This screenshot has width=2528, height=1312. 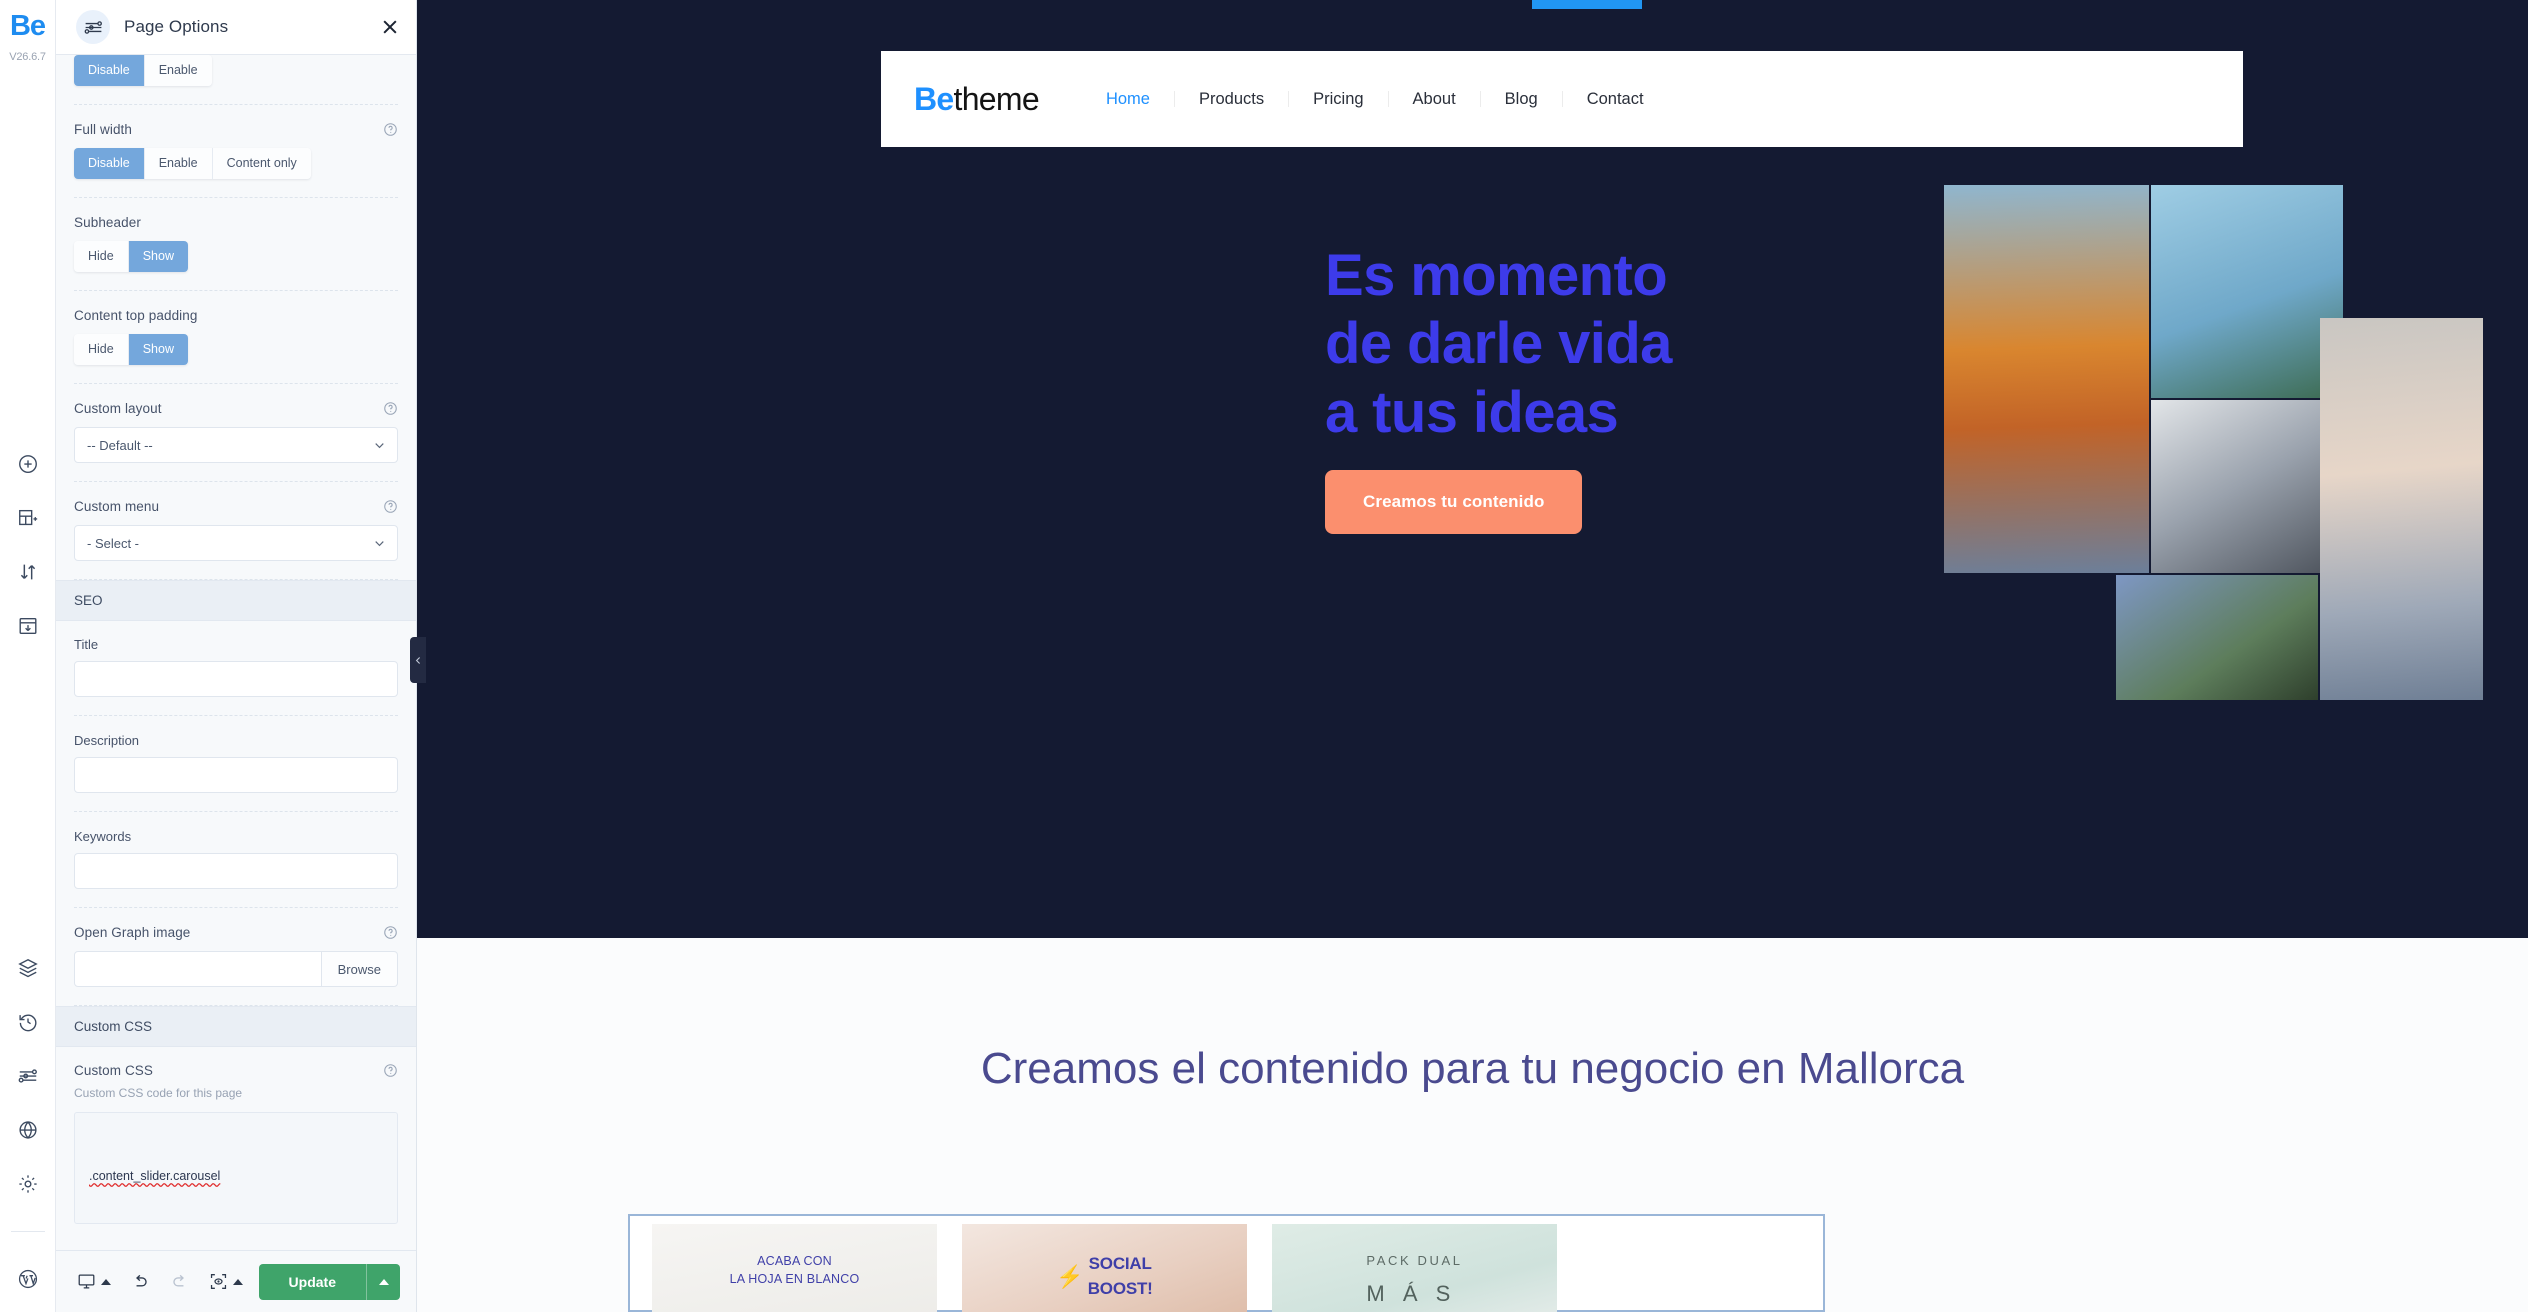 I want to click on card-line-1: PACK DUAL, so click(x=1414, y=1260).